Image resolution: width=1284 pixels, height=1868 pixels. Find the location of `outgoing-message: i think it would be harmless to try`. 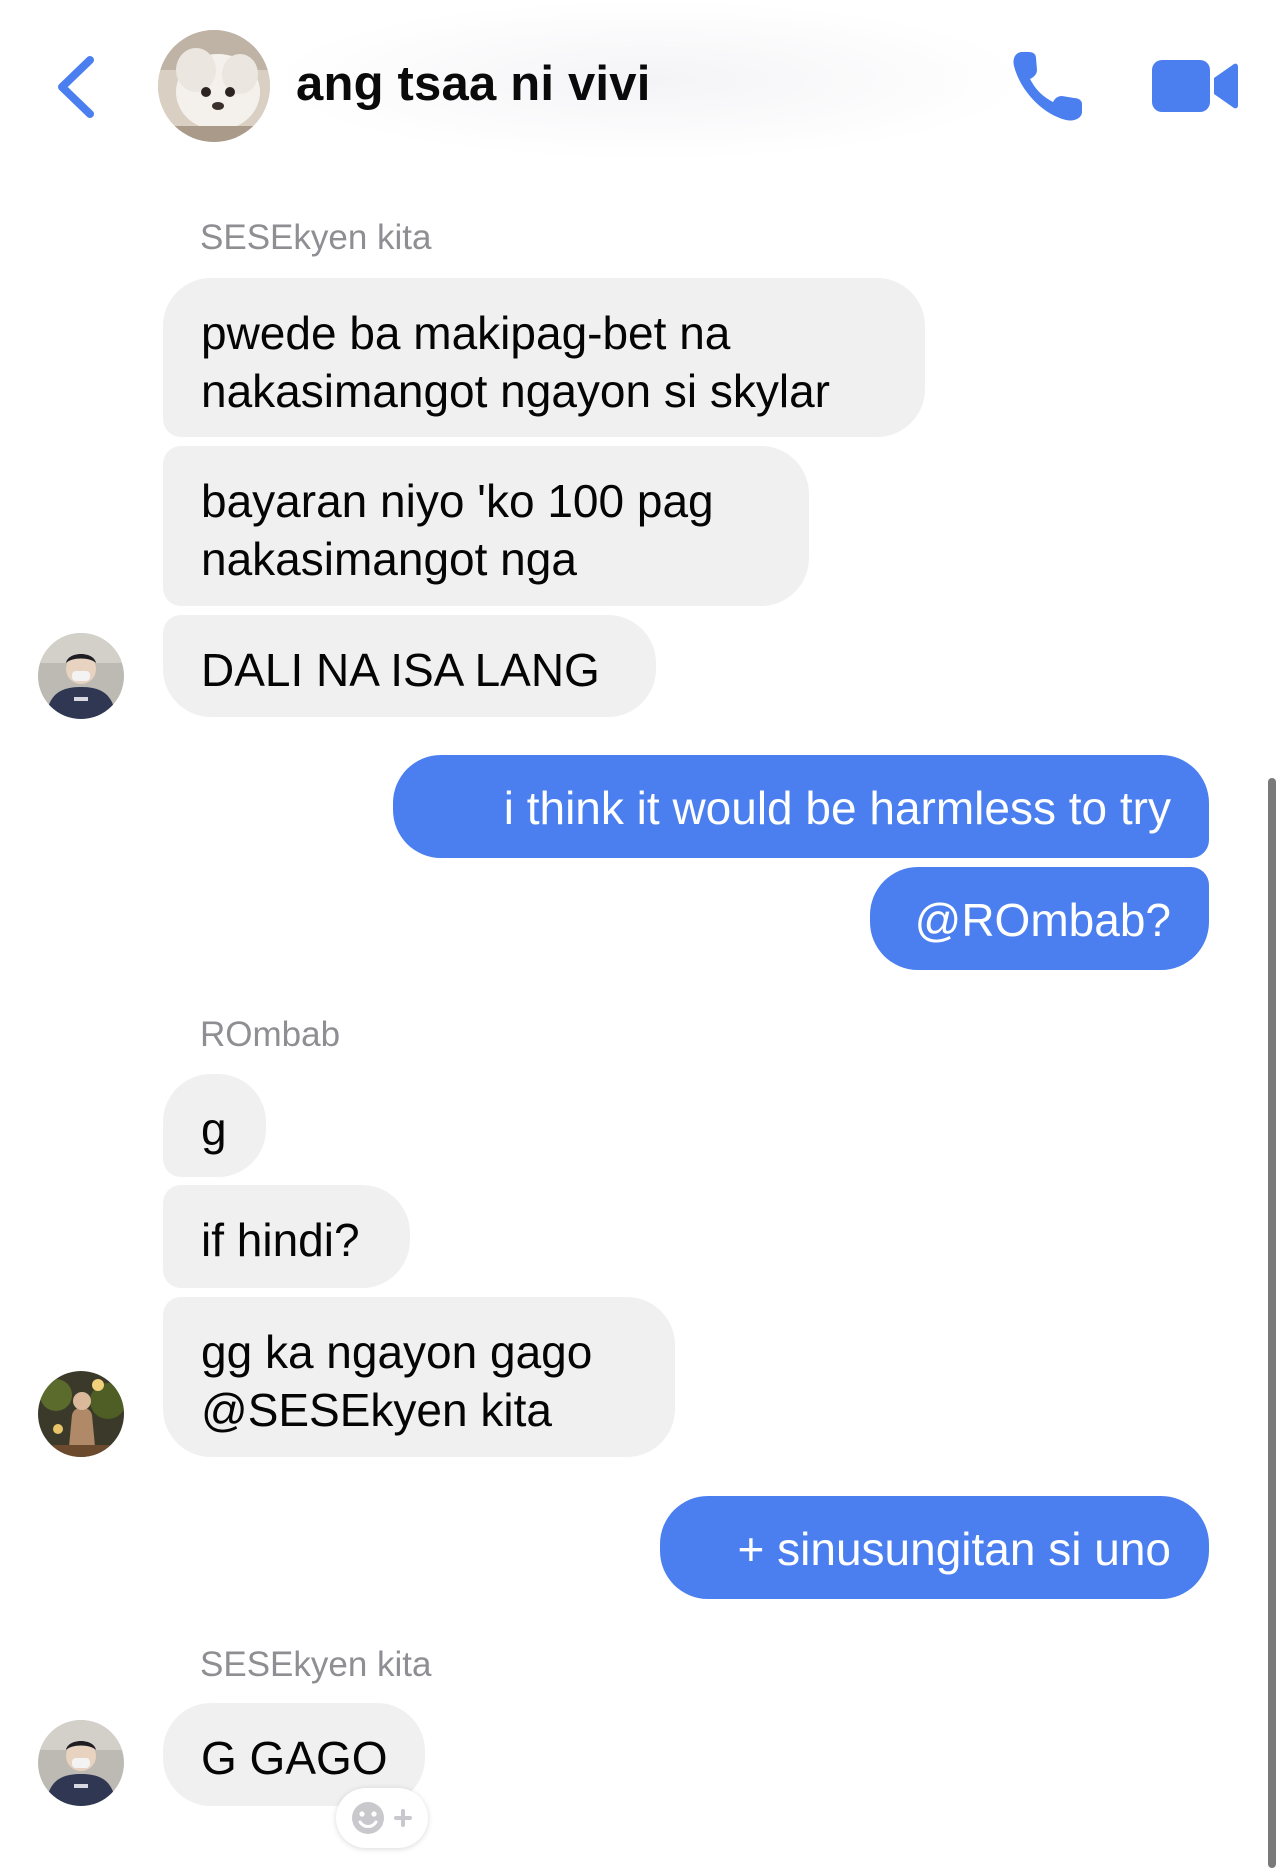

outgoing-message: i think it would be harmless to try is located at coordinates (801, 806).